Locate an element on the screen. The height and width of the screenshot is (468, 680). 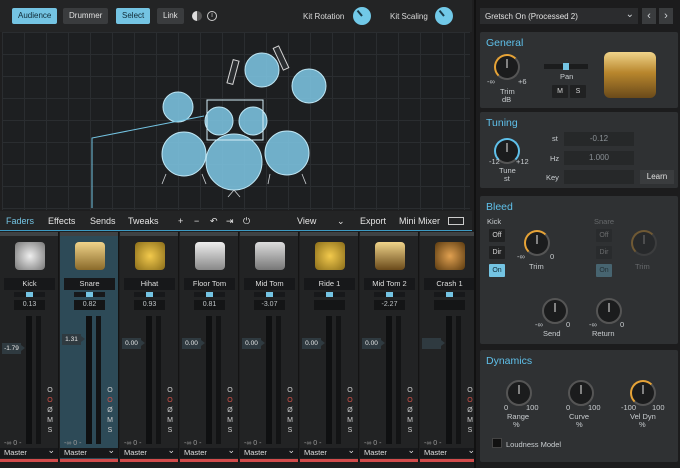
channel-strip: Hihat 0.93 0.00 O O Ø M S -∞ 0 - Master is located at coordinates (149, 347).